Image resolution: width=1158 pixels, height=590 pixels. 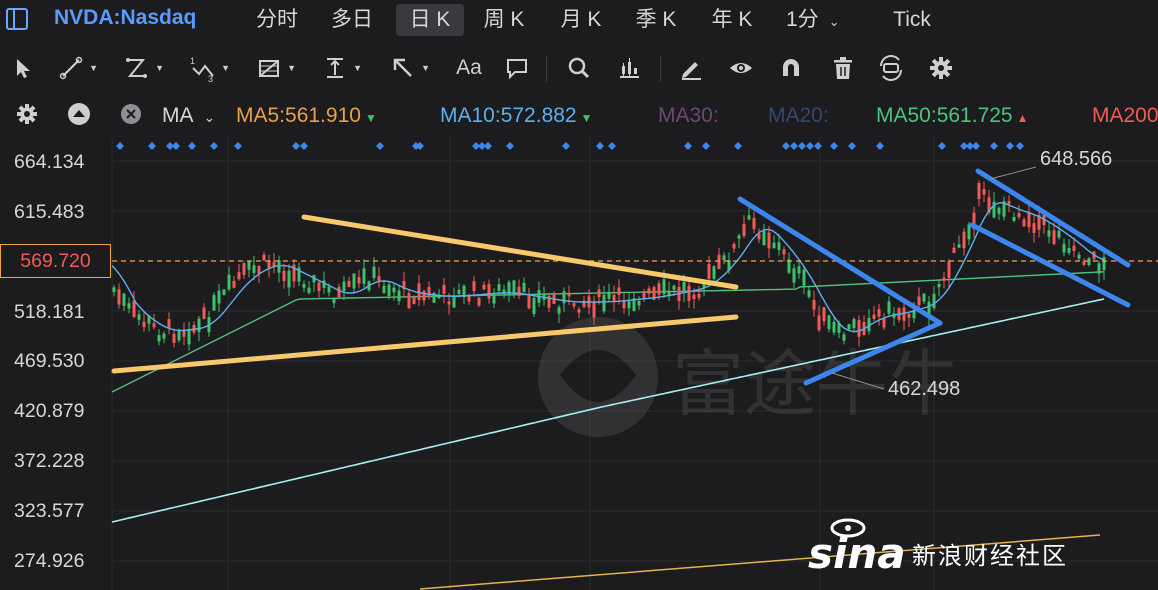 I want to click on symbol-title: NVDA:Nasdaq, so click(x=125, y=18).